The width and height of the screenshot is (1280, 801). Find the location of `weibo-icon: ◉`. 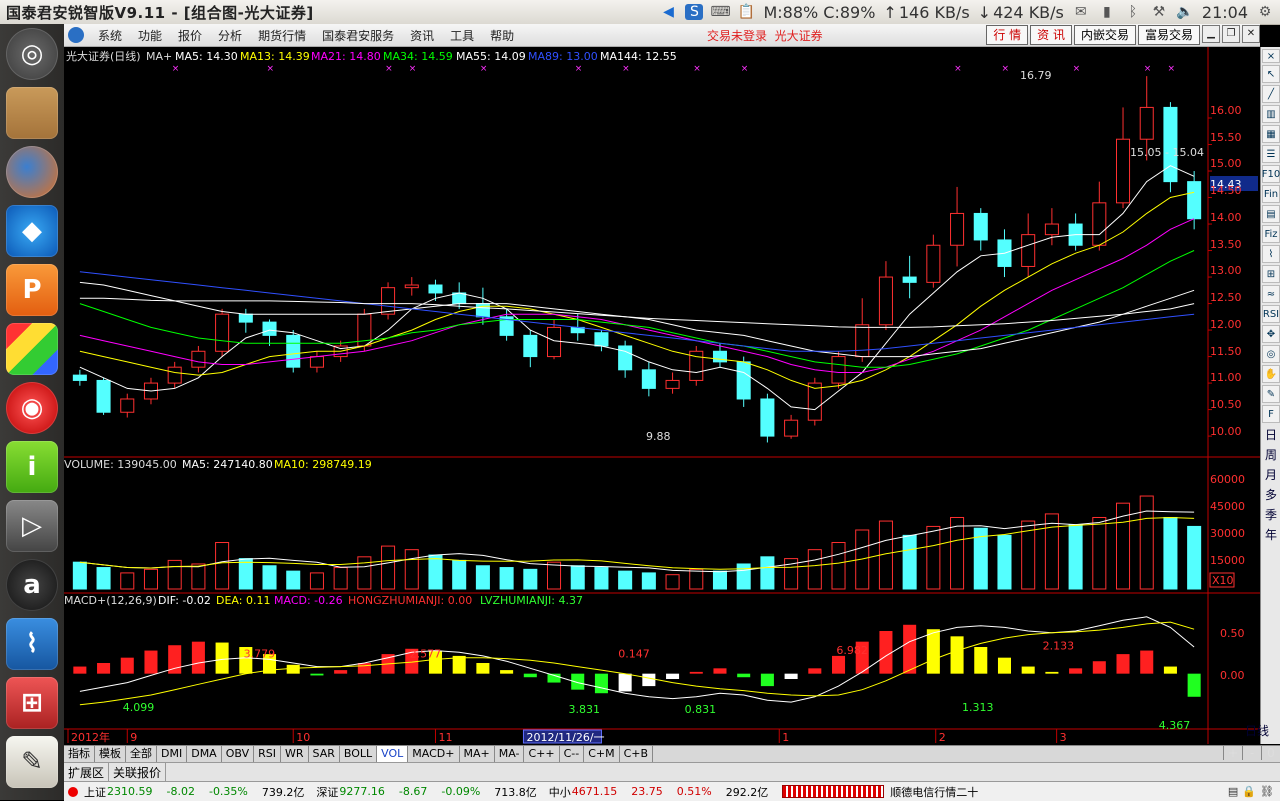

weibo-icon: ◉ is located at coordinates (32, 408).